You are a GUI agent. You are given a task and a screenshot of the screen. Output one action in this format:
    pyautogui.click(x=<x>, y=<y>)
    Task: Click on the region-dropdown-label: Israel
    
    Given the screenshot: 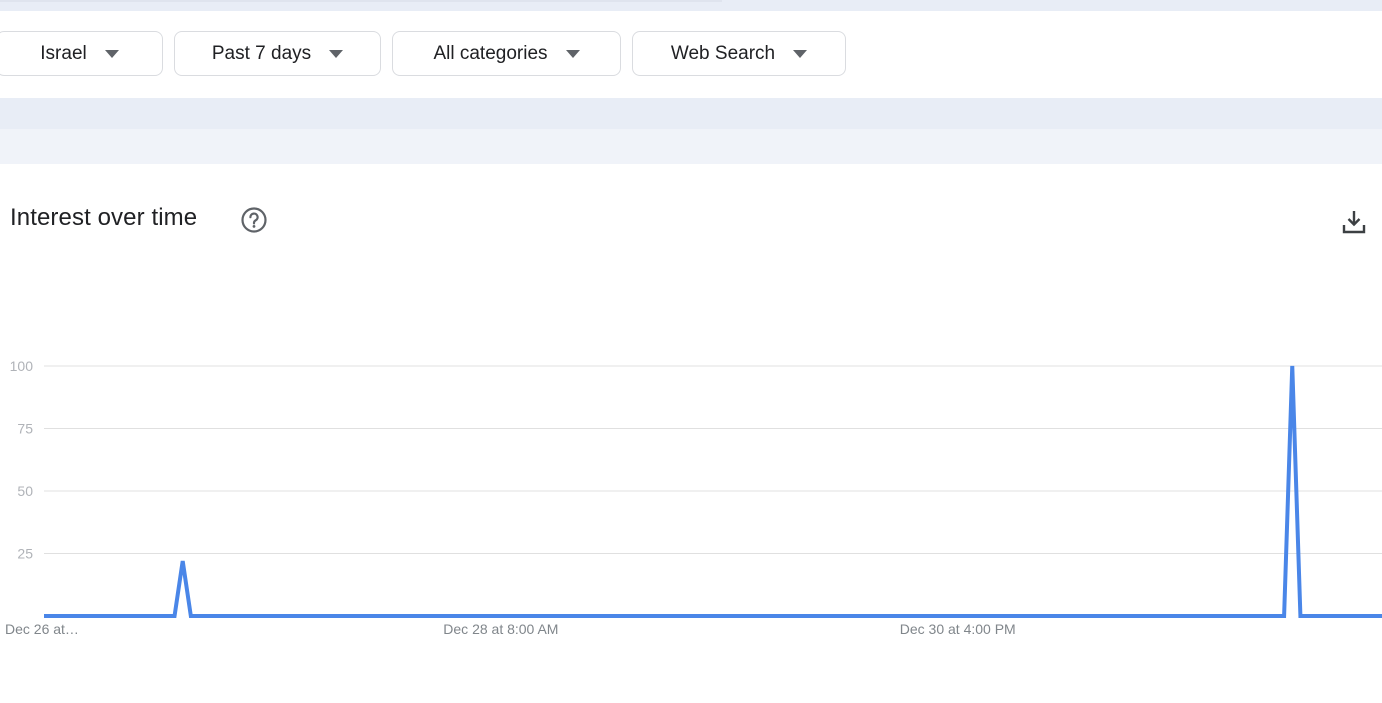 What is the action you would take?
    pyautogui.click(x=63, y=53)
    